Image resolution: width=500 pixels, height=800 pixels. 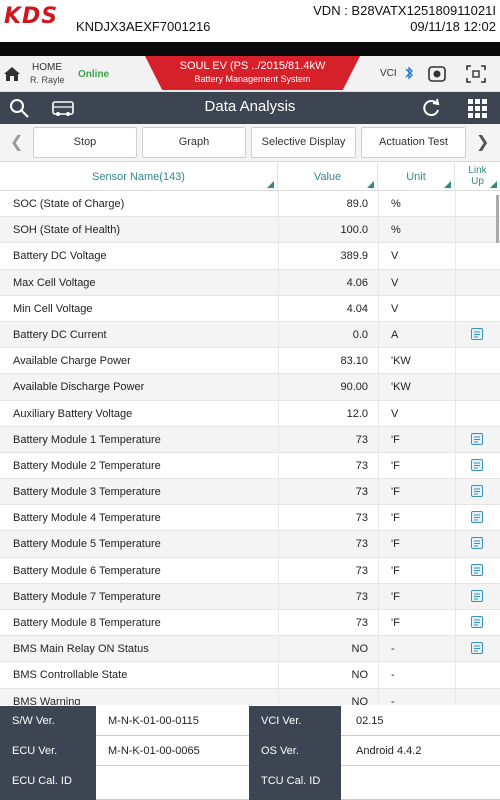 I want to click on home-label: HOME, so click(x=47, y=67).